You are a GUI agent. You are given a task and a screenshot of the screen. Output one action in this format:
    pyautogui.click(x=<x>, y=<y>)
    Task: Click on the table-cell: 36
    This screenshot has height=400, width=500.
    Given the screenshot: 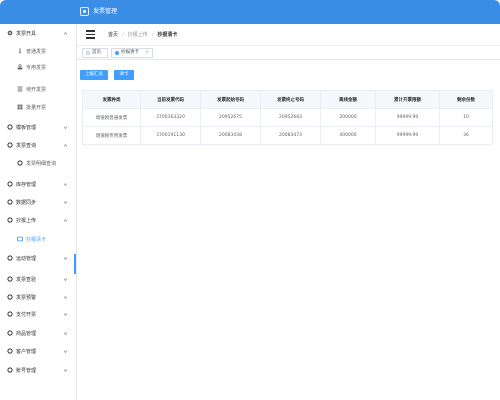 What is the action you would take?
    pyautogui.click(x=466, y=135)
    